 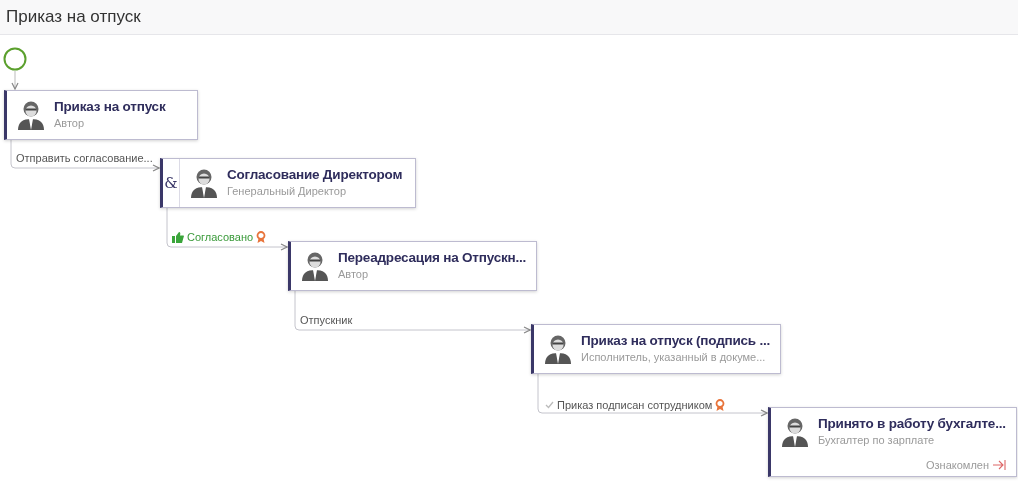 What do you see at coordinates (957, 465) in the screenshot?
I see `task-status: Ознакомлен` at bounding box center [957, 465].